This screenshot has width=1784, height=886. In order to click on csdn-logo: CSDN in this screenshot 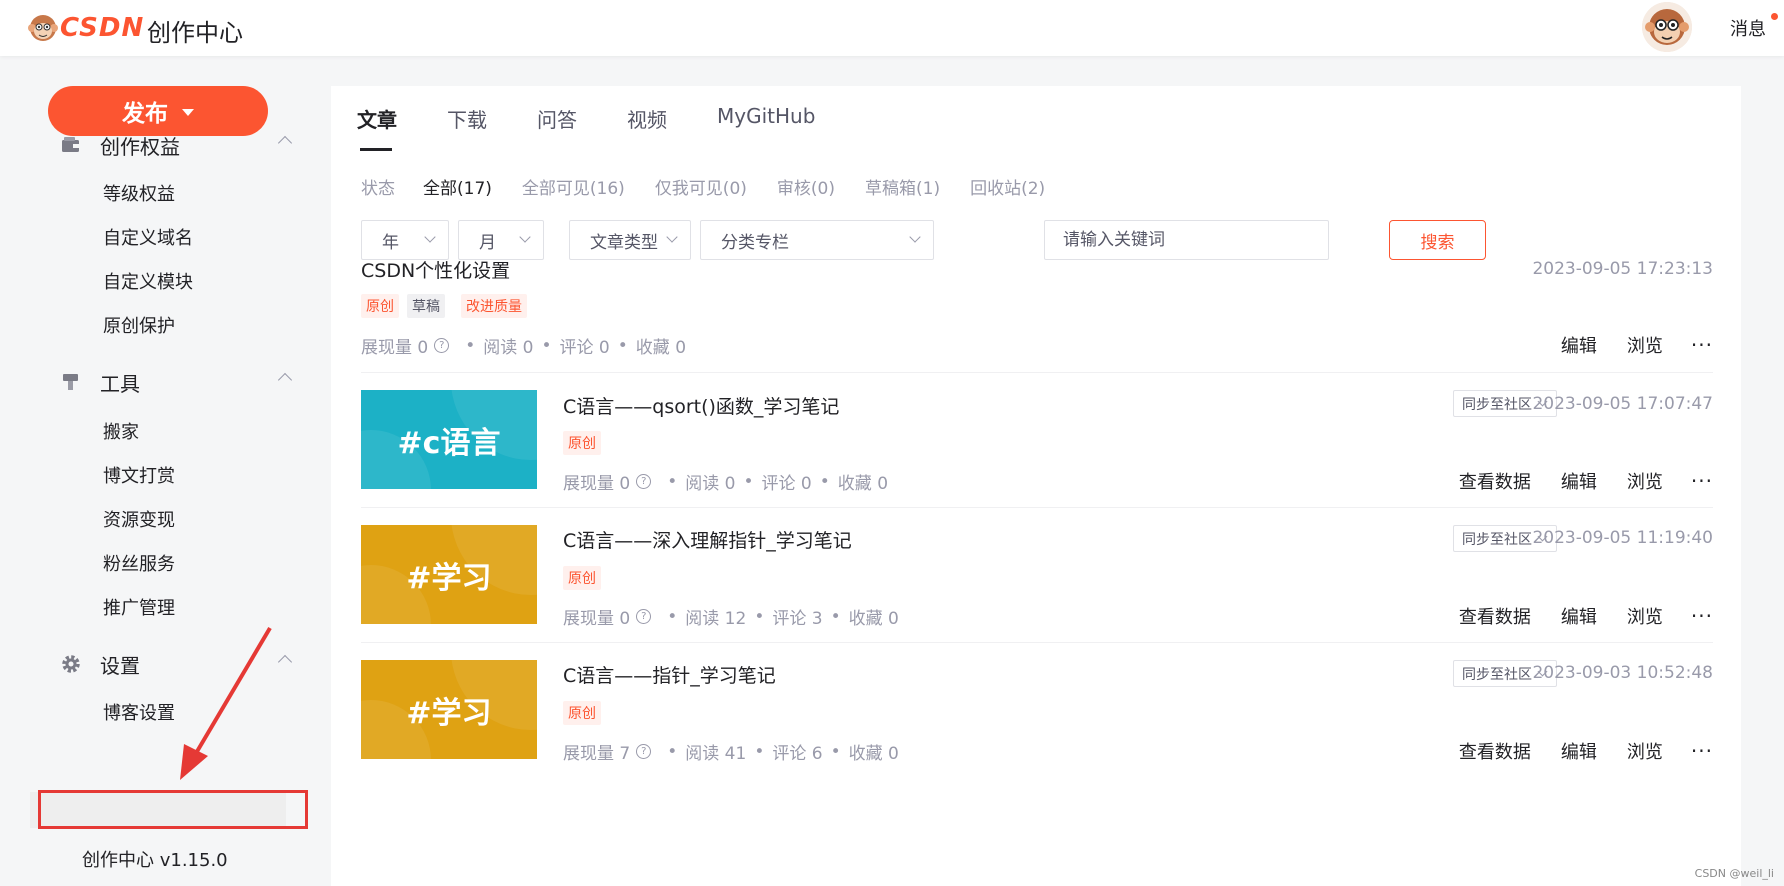, I will do `click(86, 28)`.